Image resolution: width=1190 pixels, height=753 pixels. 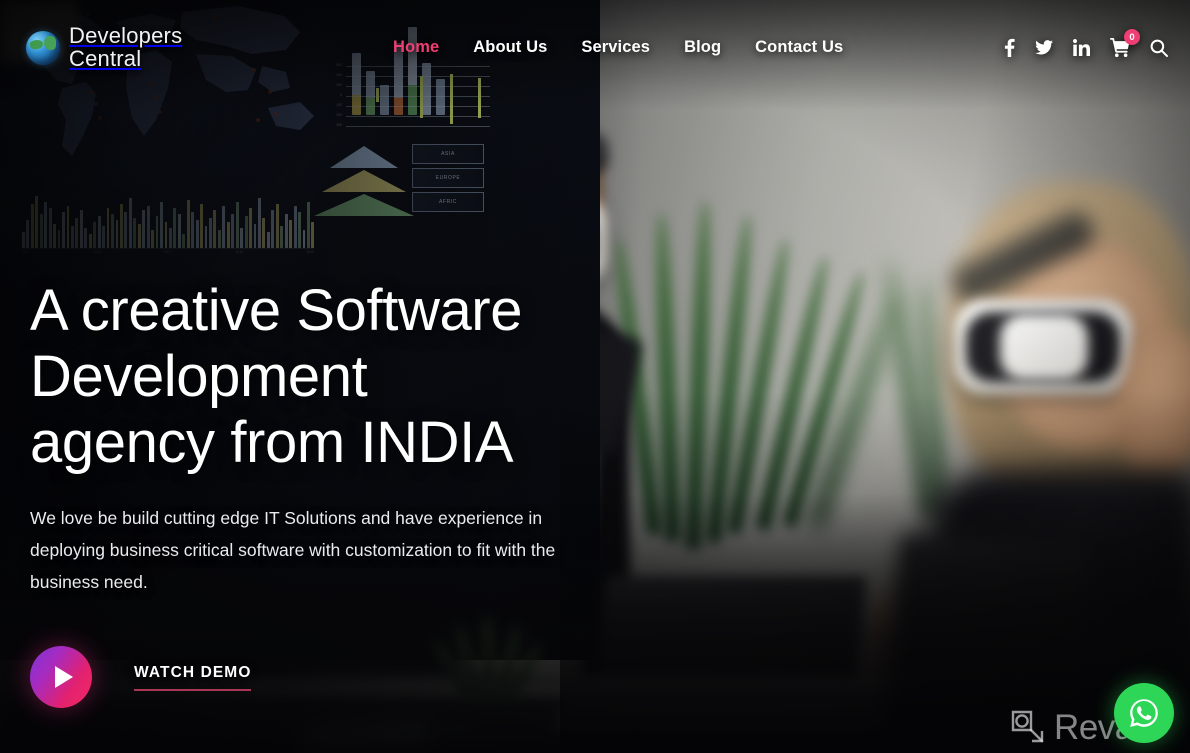 I want to click on brand-name: Developers Central, so click(x=126, y=47).